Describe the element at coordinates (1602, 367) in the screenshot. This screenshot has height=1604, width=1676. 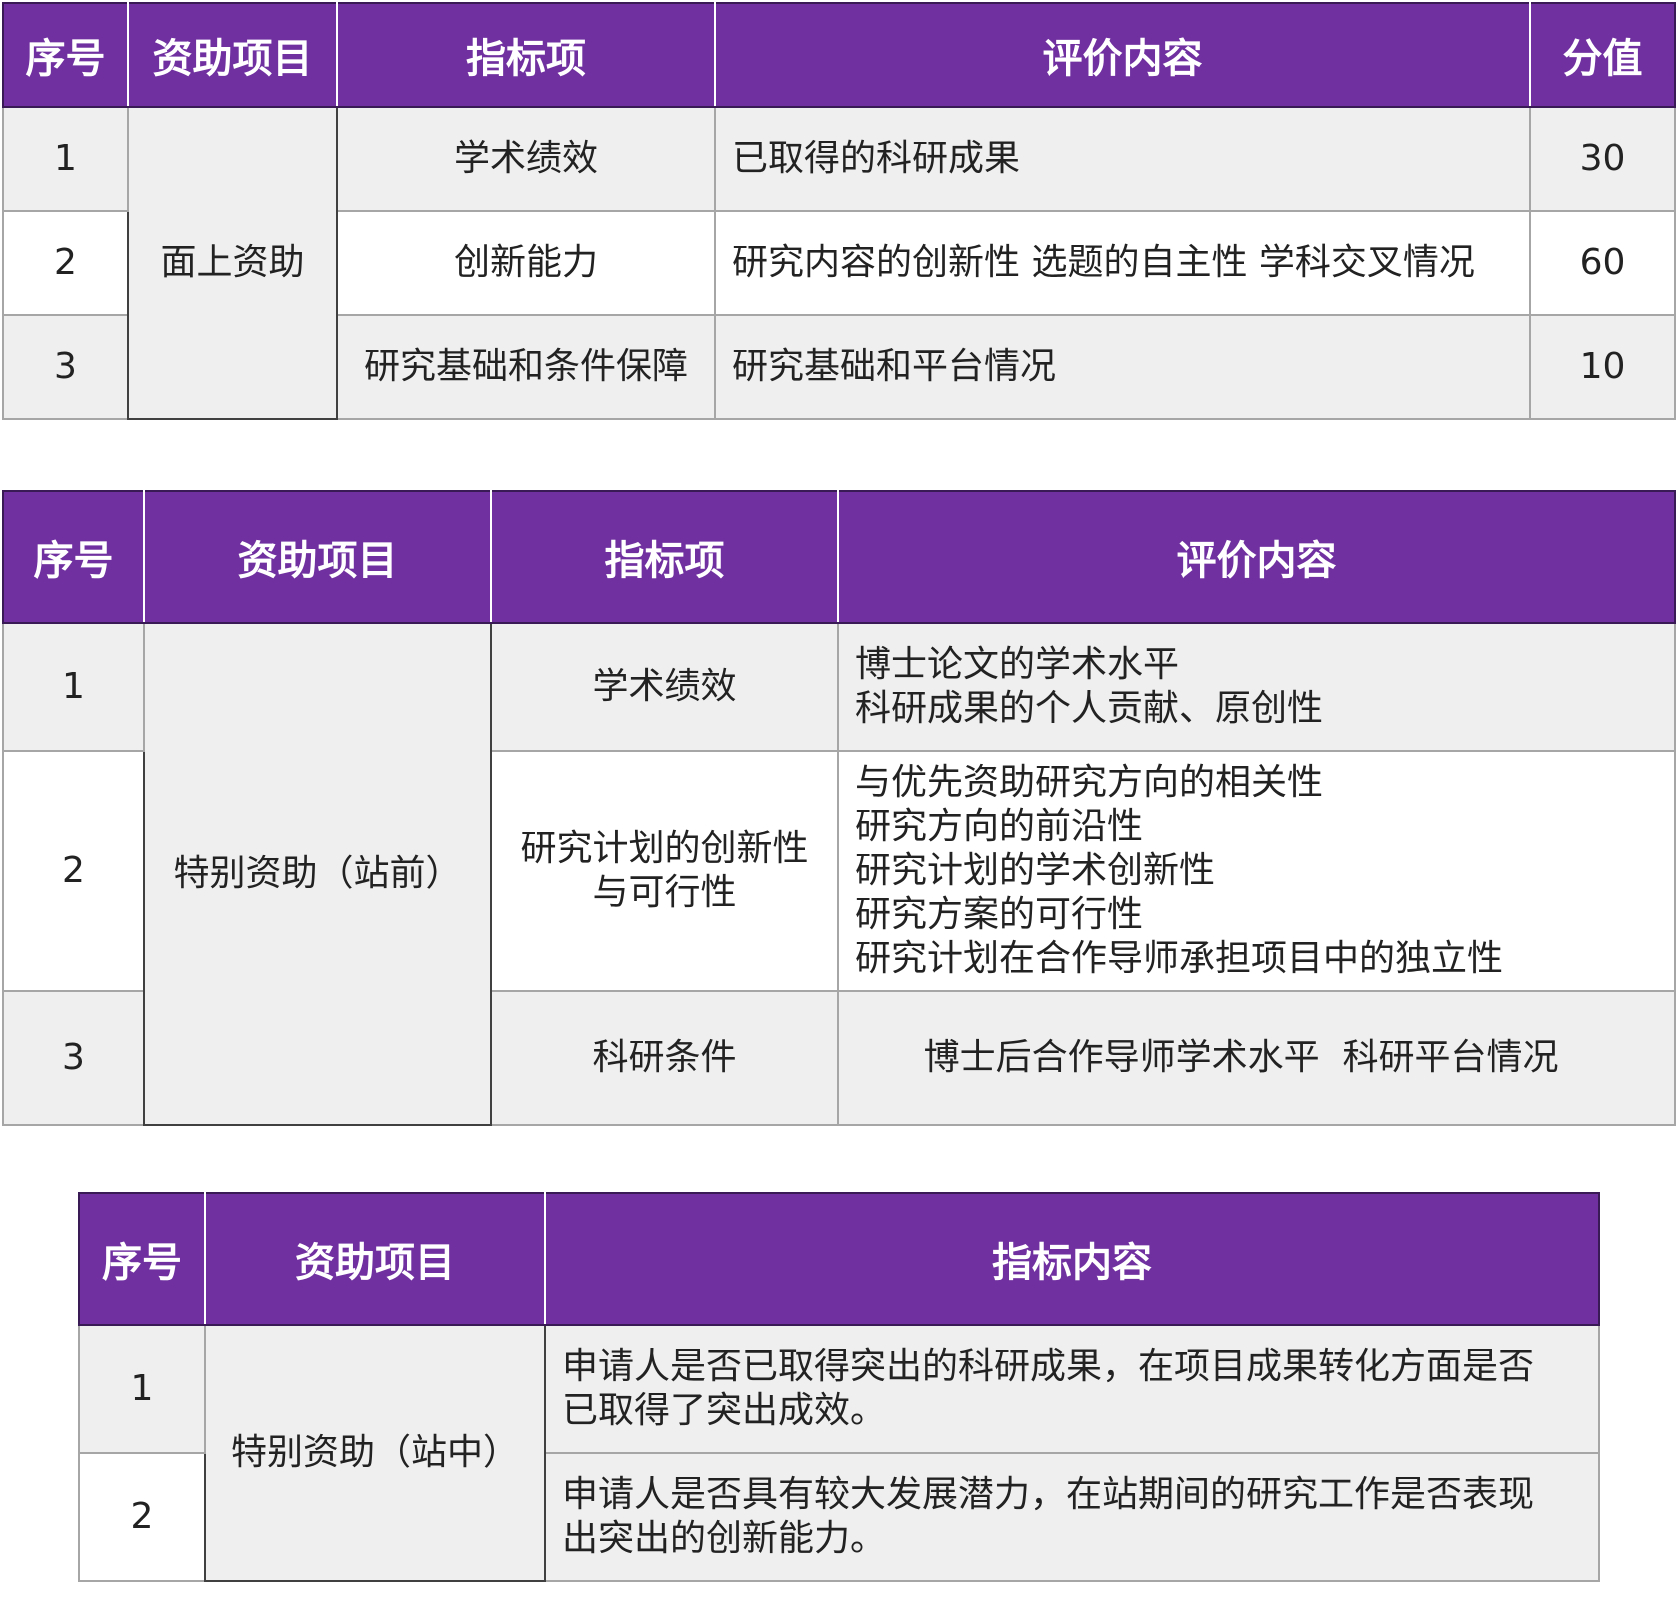
I see `row-score: 10` at that location.